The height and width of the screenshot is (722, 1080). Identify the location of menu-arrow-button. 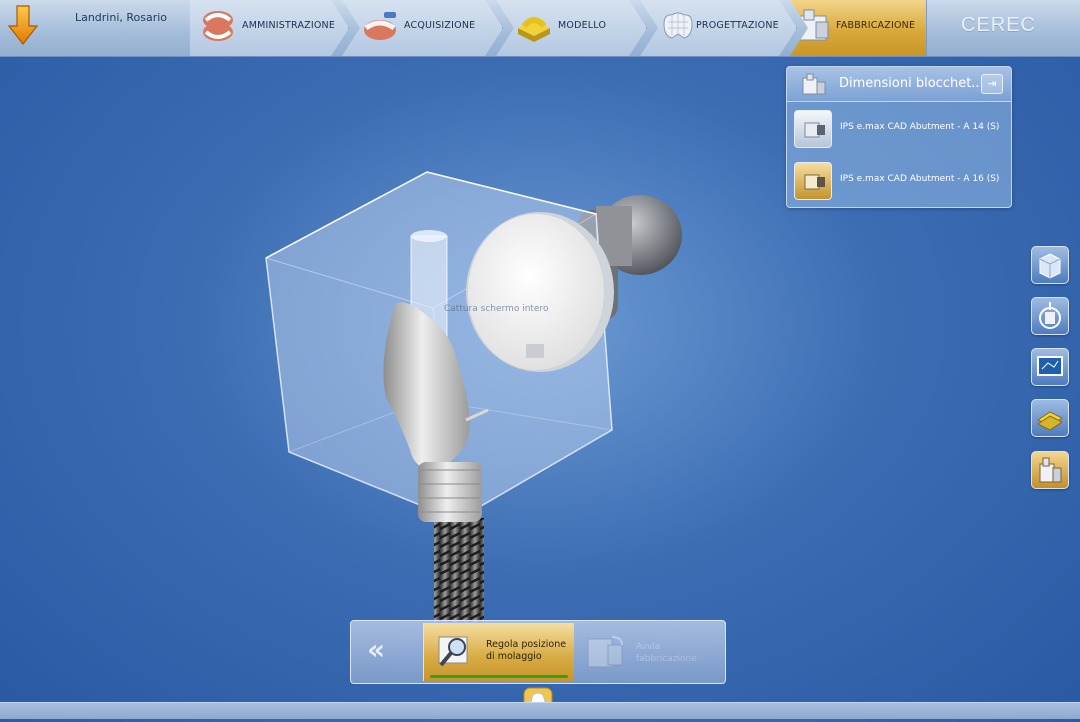
(23, 25).